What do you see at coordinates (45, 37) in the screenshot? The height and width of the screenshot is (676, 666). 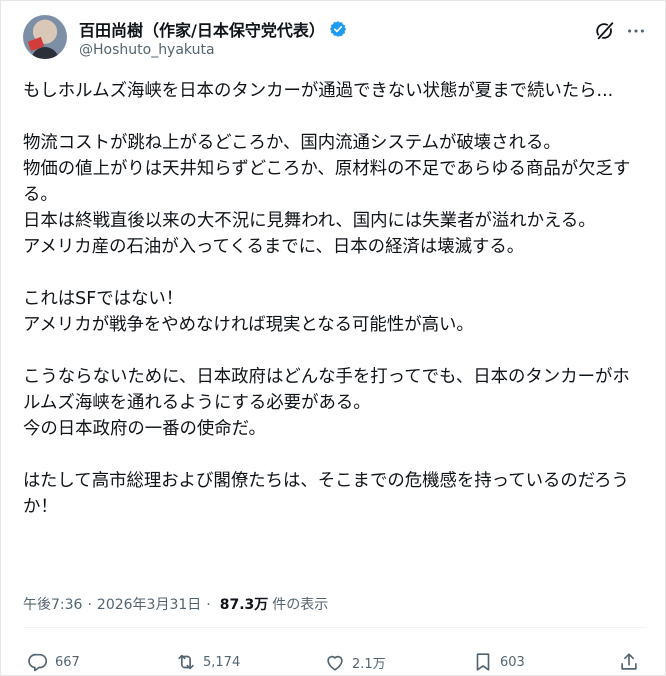 I see `avatar` at bounding box center [45, 37].